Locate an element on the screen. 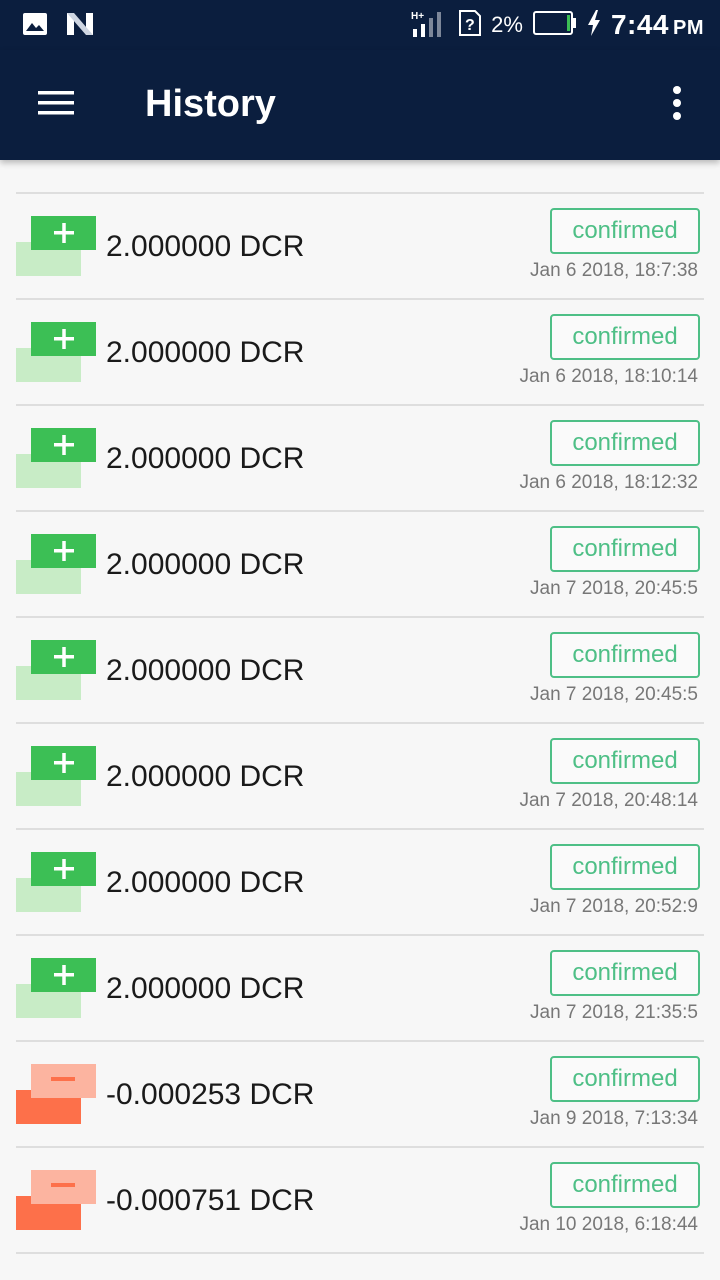 The width and height of the screenshot is (720, 1280). hamburger-menu-icon is located at coordinates (56, 103).